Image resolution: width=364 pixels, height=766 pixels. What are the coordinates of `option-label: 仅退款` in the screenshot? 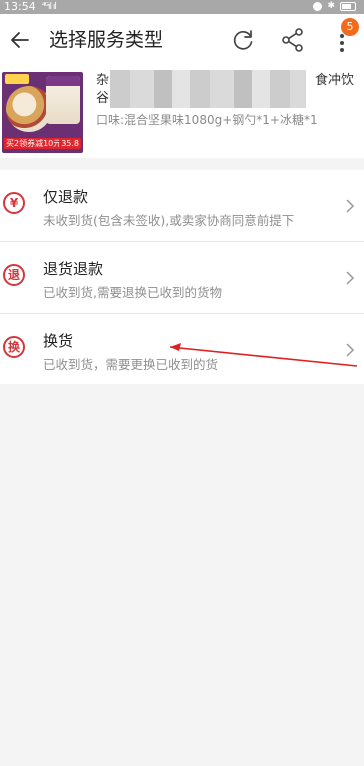 It's located at (66, 197).